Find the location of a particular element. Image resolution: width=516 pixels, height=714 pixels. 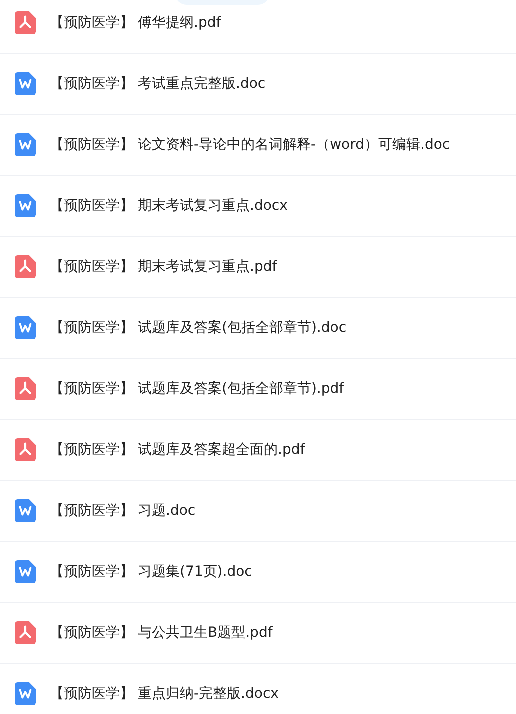

file-name: 试题库及答案(包括全部章节).pdf is located at coordinates (241, 389).